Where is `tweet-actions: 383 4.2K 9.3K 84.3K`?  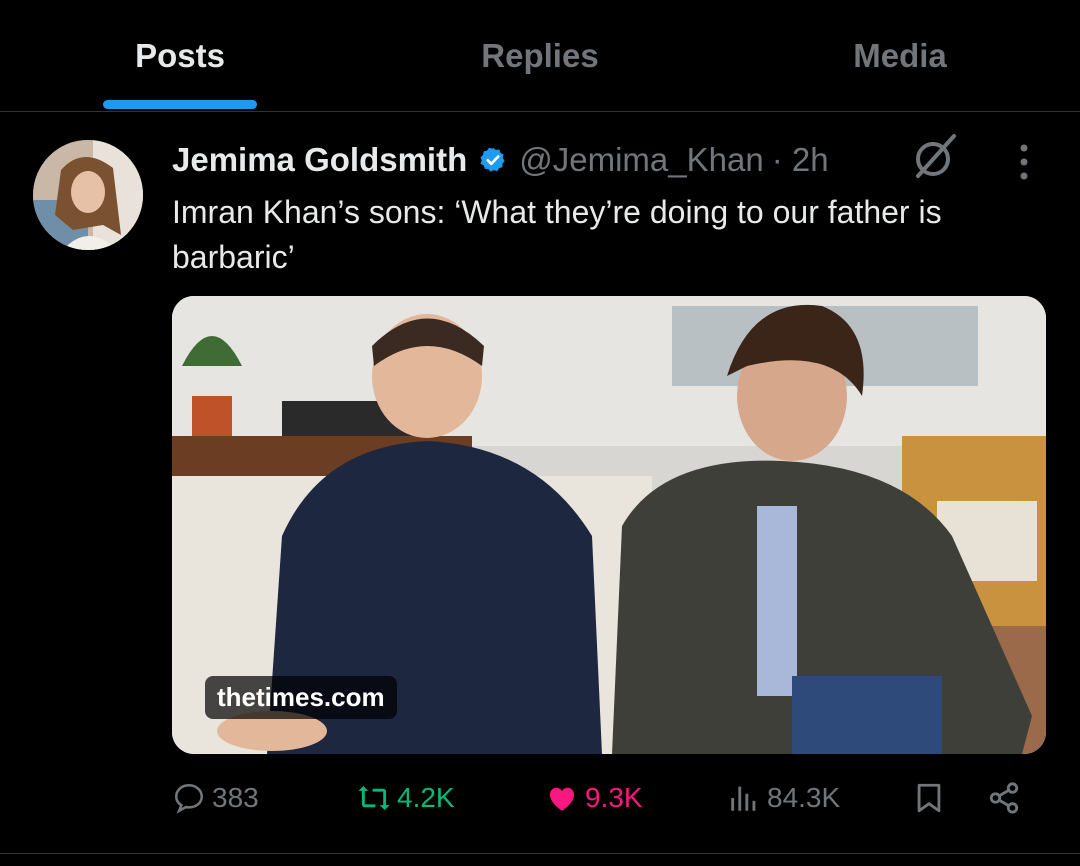
tweet-actions: 383 4.2K 9.3K 84.3K is located at coordinates (609, 805).